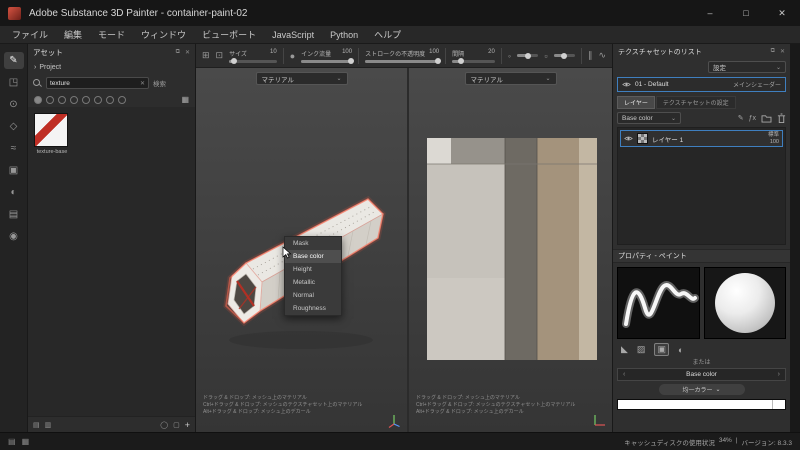  What do you see at coordinates (636, 102) in the screenshot?
I see `tab-layers: レイヤー` at bounding box center [636, 102].